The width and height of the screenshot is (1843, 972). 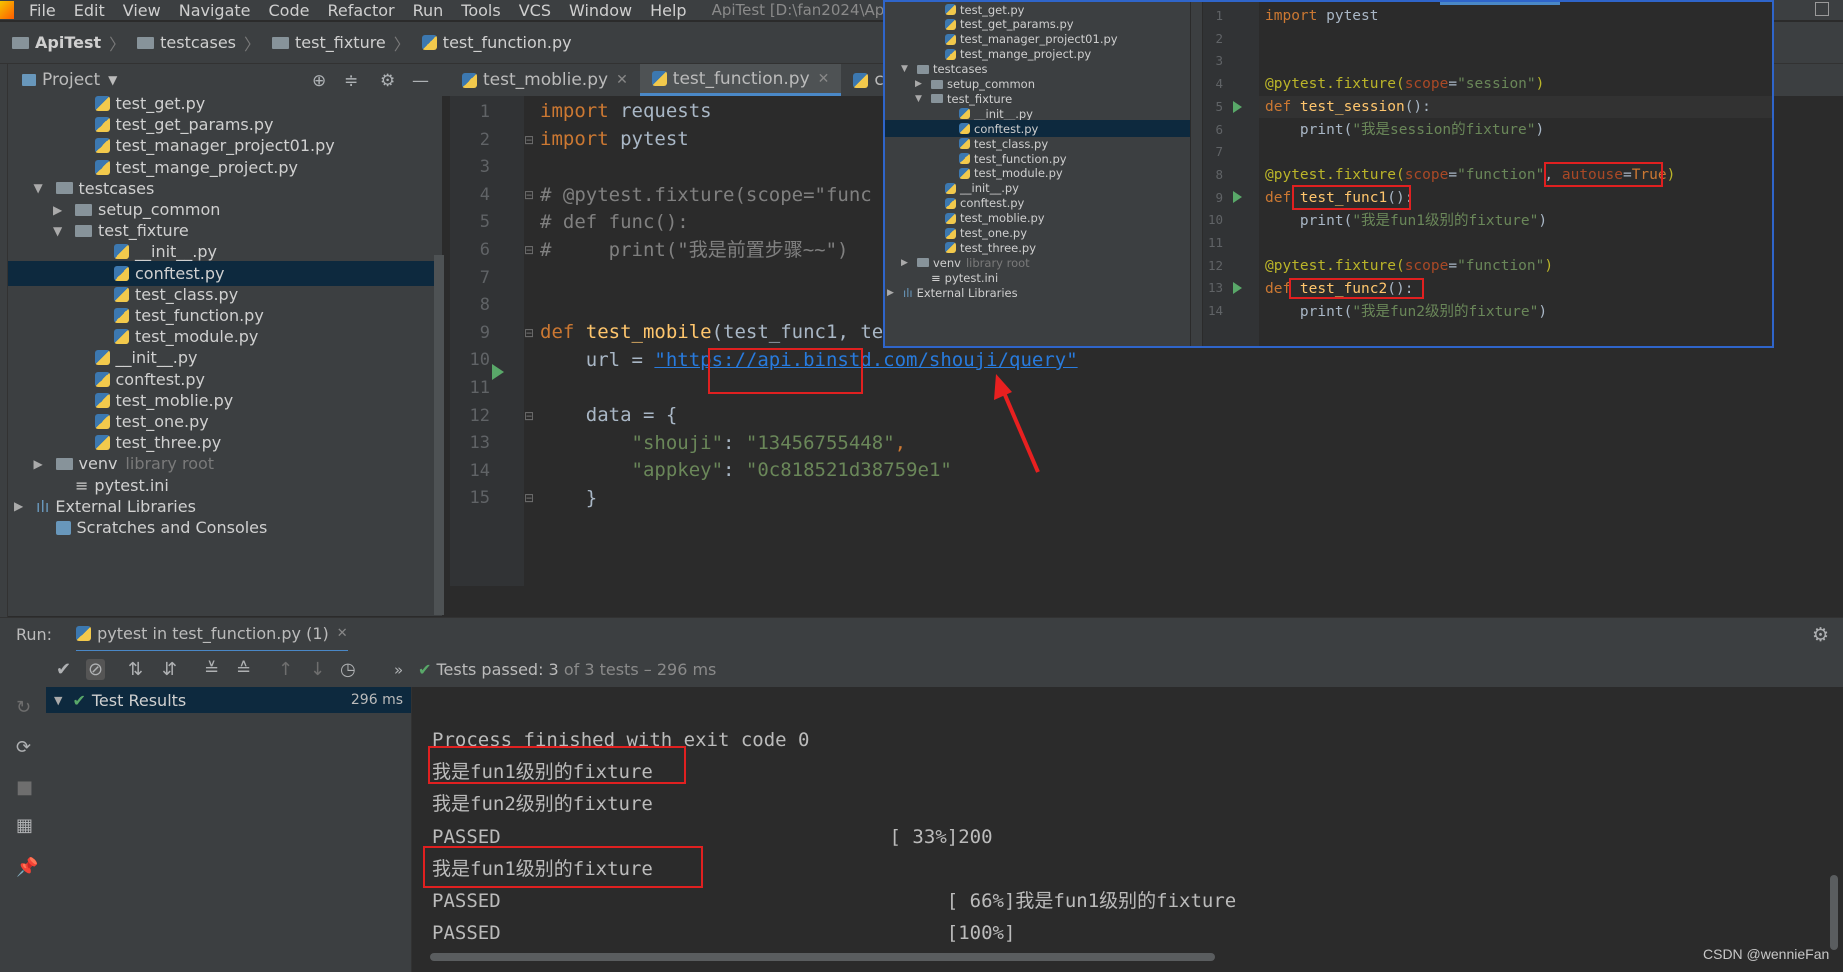 I want to click on run-test-icon, so click(x=498, y=372).